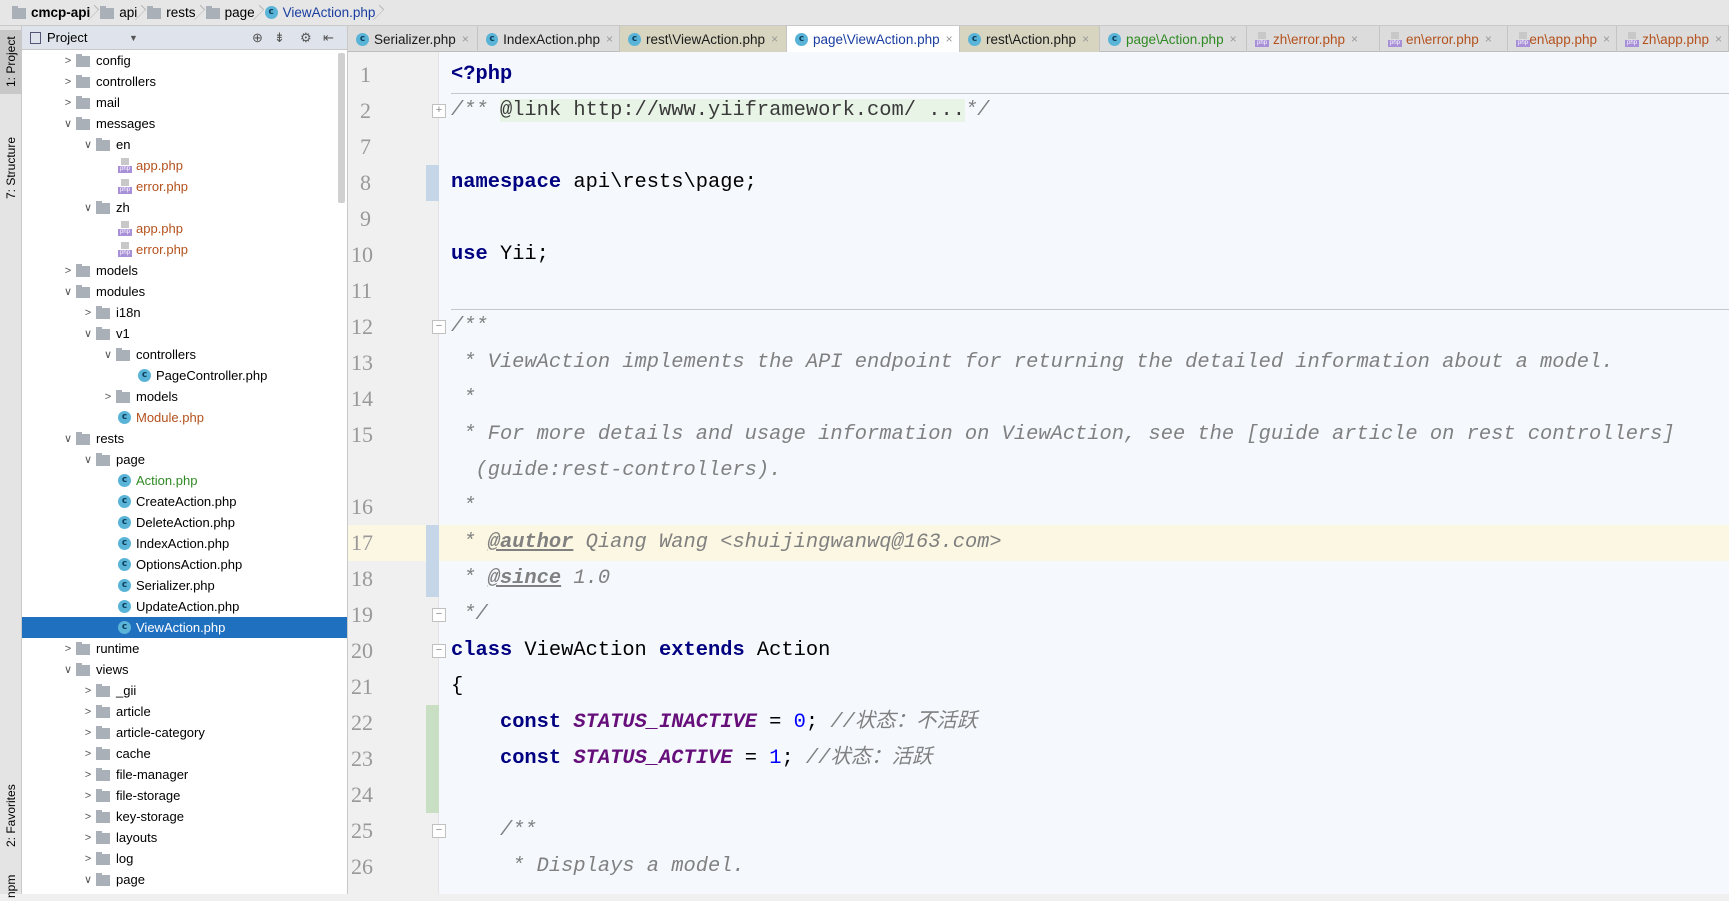 The width and height of the screenshot is (1729, 901). Describe the element at coordinates (1084, 471) in the screenshot. I see `code-line: (guide:rest-controllers).` at that location.